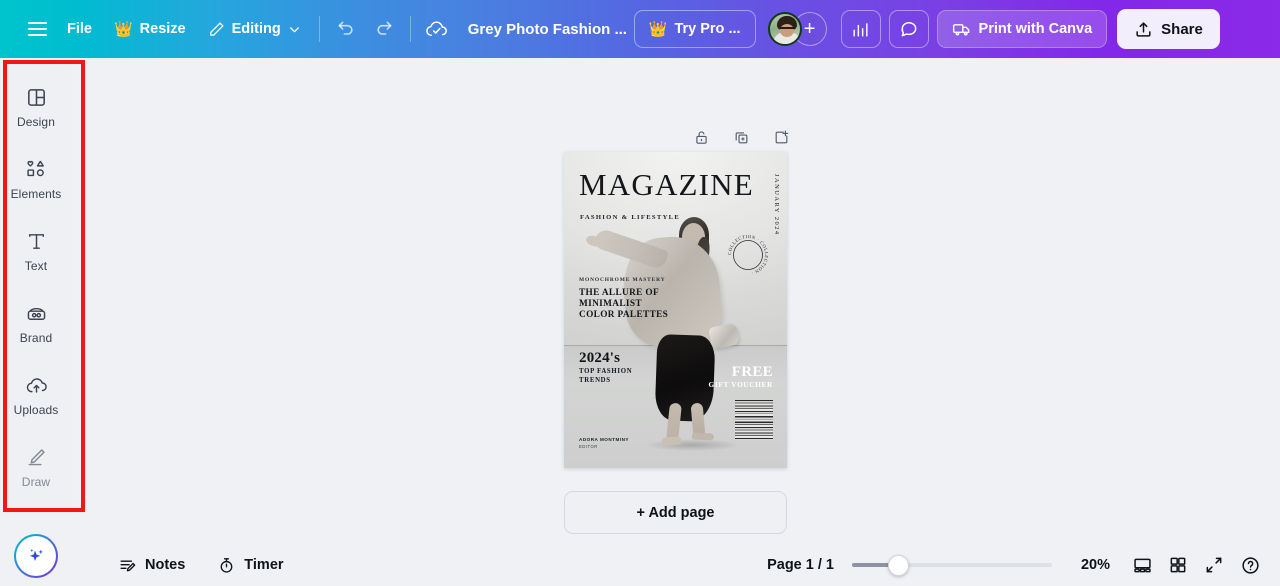  Describe the element at coordinates (776, 205) in the screenshot. I see `magazine-issue-date: JANUARY 2024` at that location.